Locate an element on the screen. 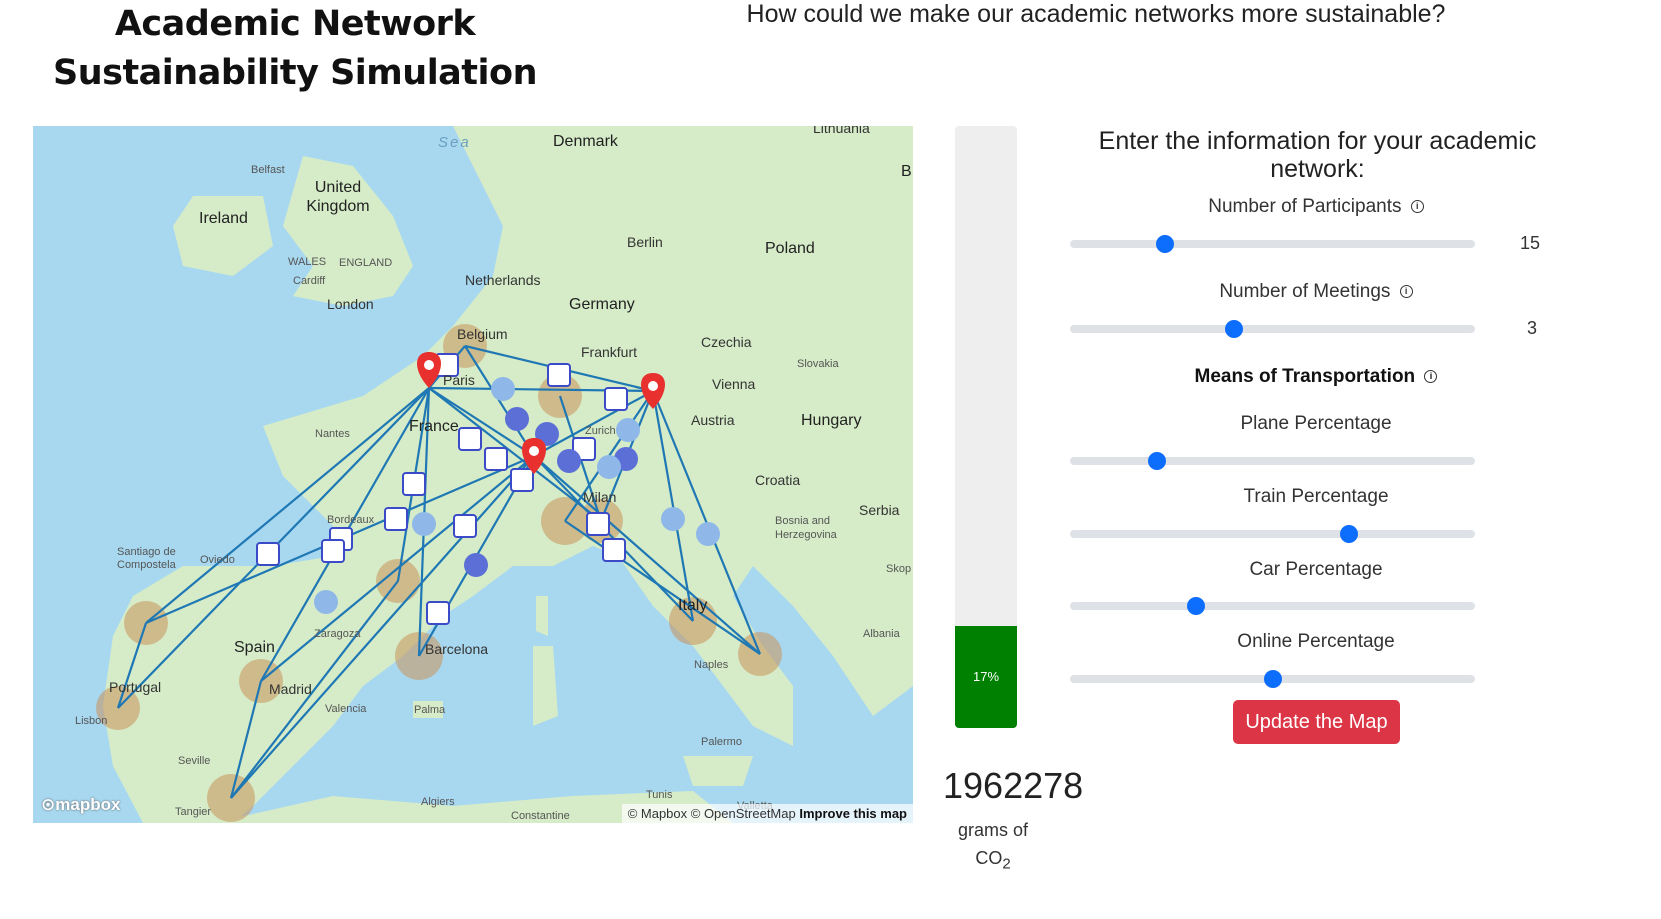  transport-heading-text: Means of Transportation is located at coordinates (1305, 376).